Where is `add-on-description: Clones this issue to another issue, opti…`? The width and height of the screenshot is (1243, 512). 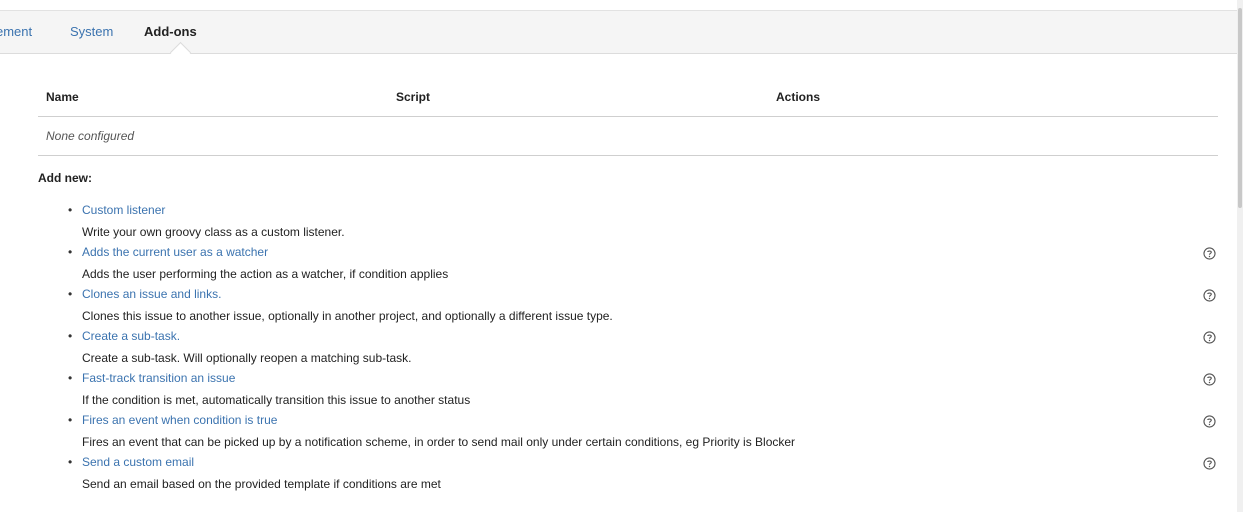
add-on-description: Clones this issue to another issue, opti… is located at coordinates (347, 316).